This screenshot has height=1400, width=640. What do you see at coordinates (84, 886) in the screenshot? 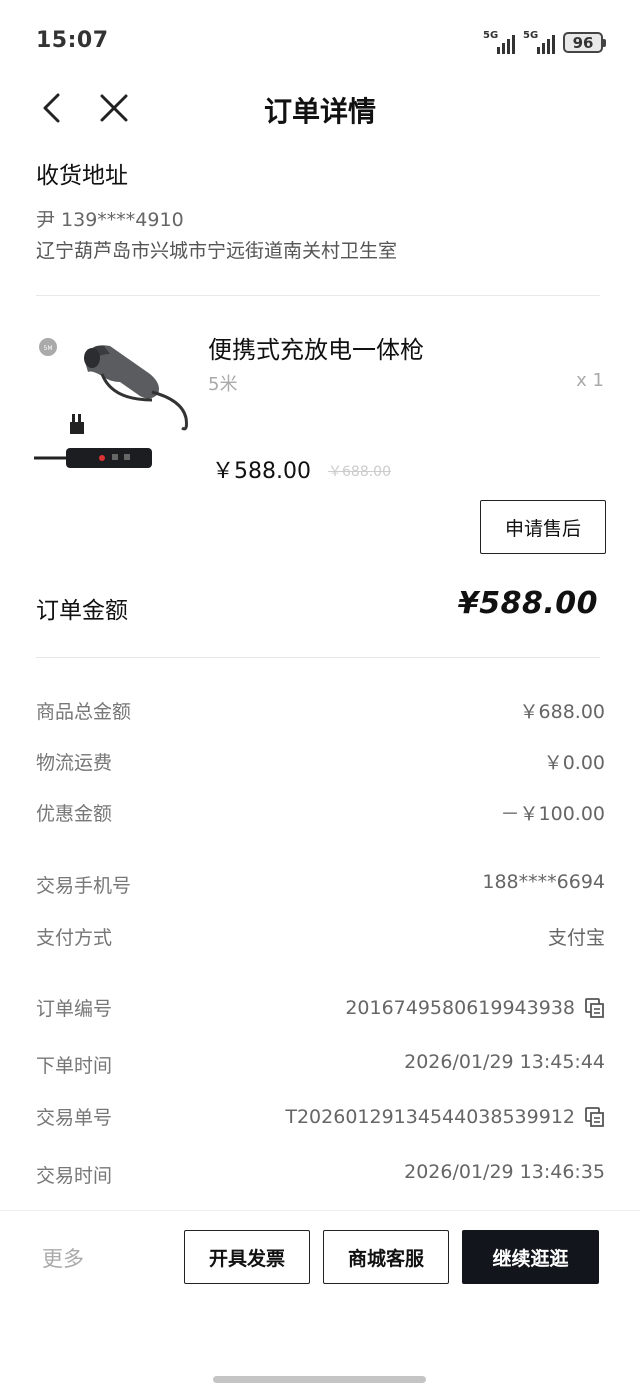
I see `detail-label-phone: 交易手机号` at bounding box center [84, 886].